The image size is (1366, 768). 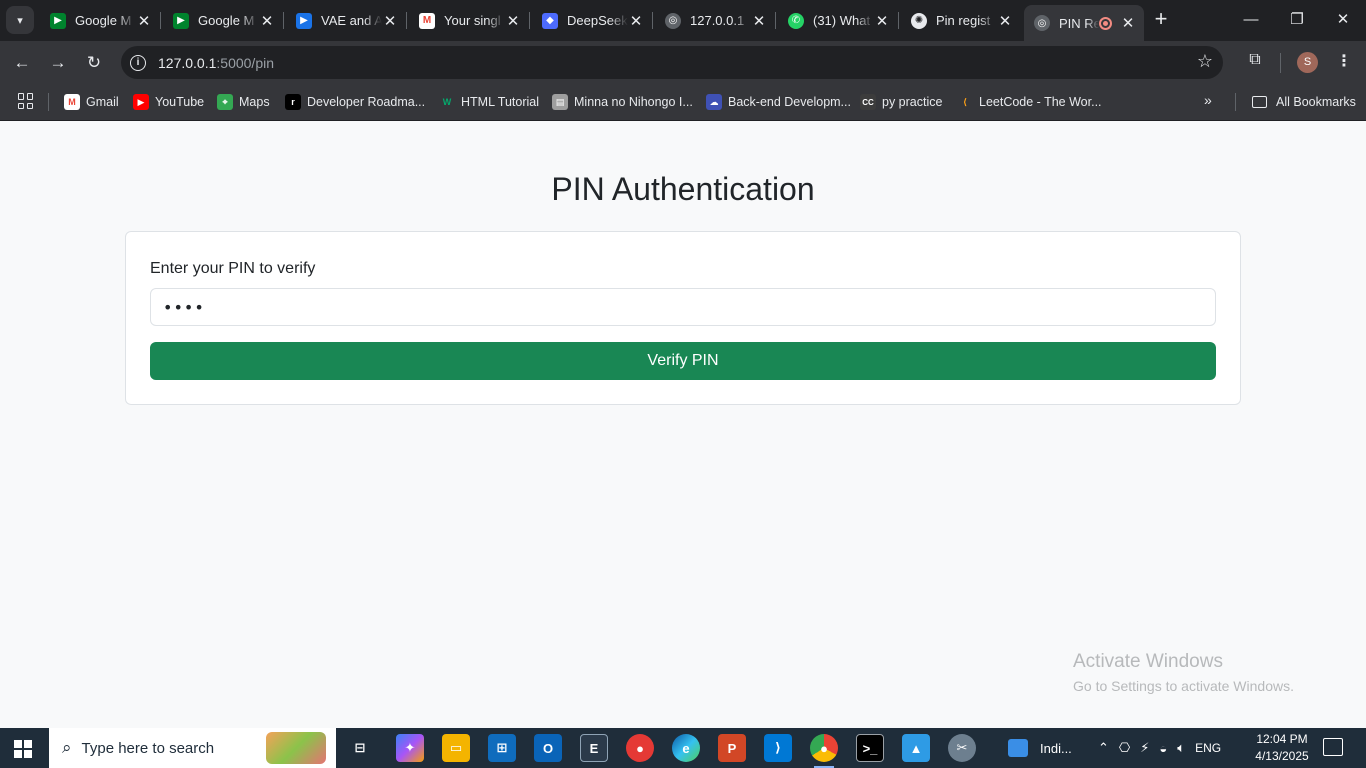 What do you see at coordinates (23, 749) in the screenshot?
I see `windows-start-icon` at bounding box center [23, 749].